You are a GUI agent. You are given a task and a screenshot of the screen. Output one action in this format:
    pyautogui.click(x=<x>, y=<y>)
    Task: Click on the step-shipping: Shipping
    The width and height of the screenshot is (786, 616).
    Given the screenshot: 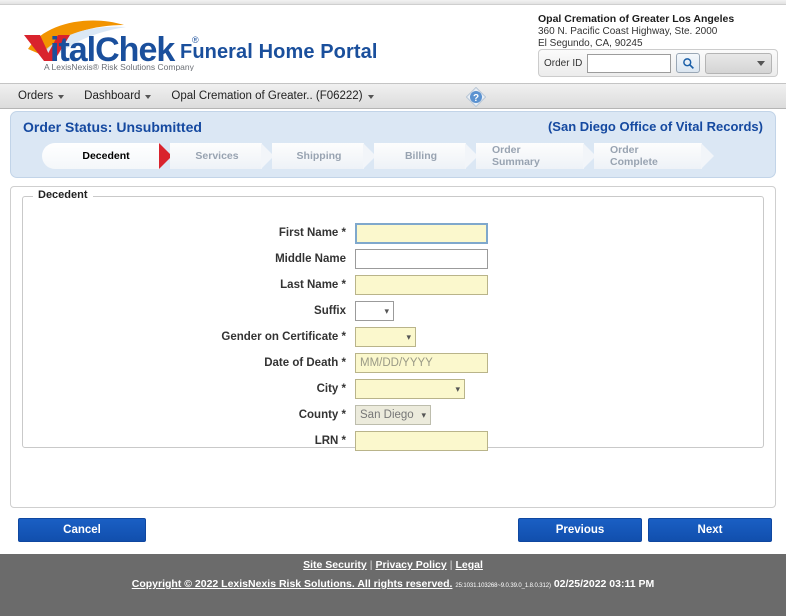 What is the action you would take?
    pyautogui.click(x=324, y=156)
    